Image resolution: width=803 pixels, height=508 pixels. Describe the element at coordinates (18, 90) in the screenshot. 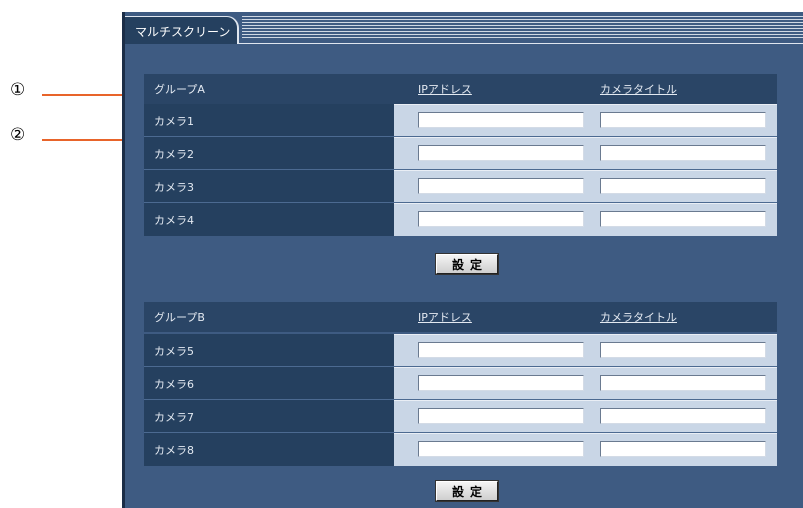

I see `callout-1: ①` at that location.